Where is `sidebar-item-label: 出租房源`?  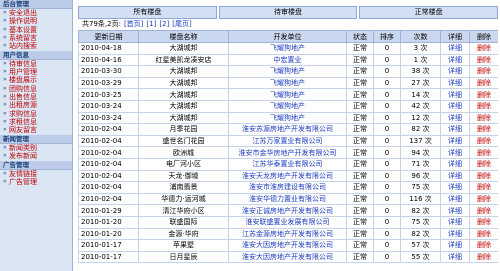
sidebar-item-label: 出租房源 is located at coordinates (23, 105).